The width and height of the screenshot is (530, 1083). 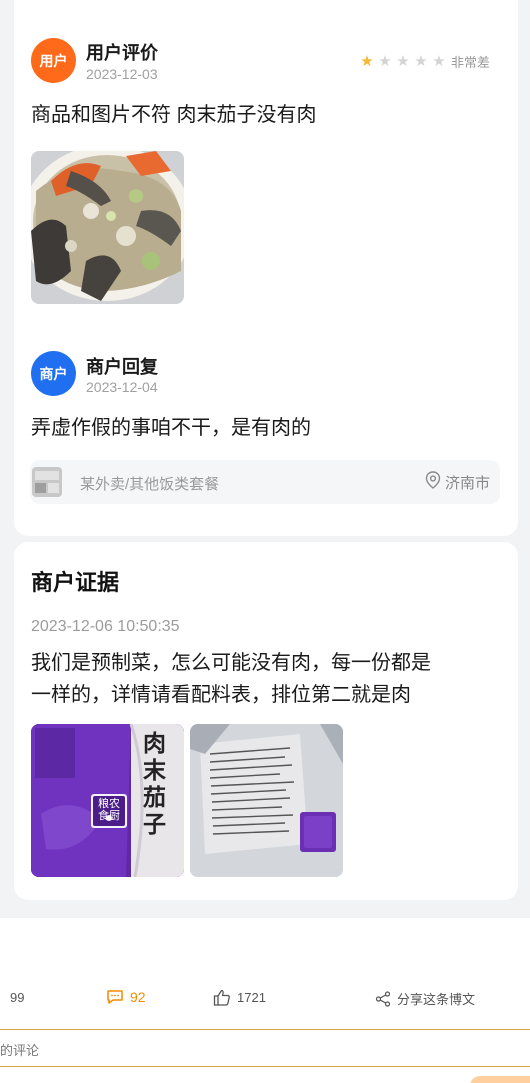 What do you see at coordinates (75, 582) in the screenshot?
I see `evidence-title: 商户证据` at bounding box center [75, 582].